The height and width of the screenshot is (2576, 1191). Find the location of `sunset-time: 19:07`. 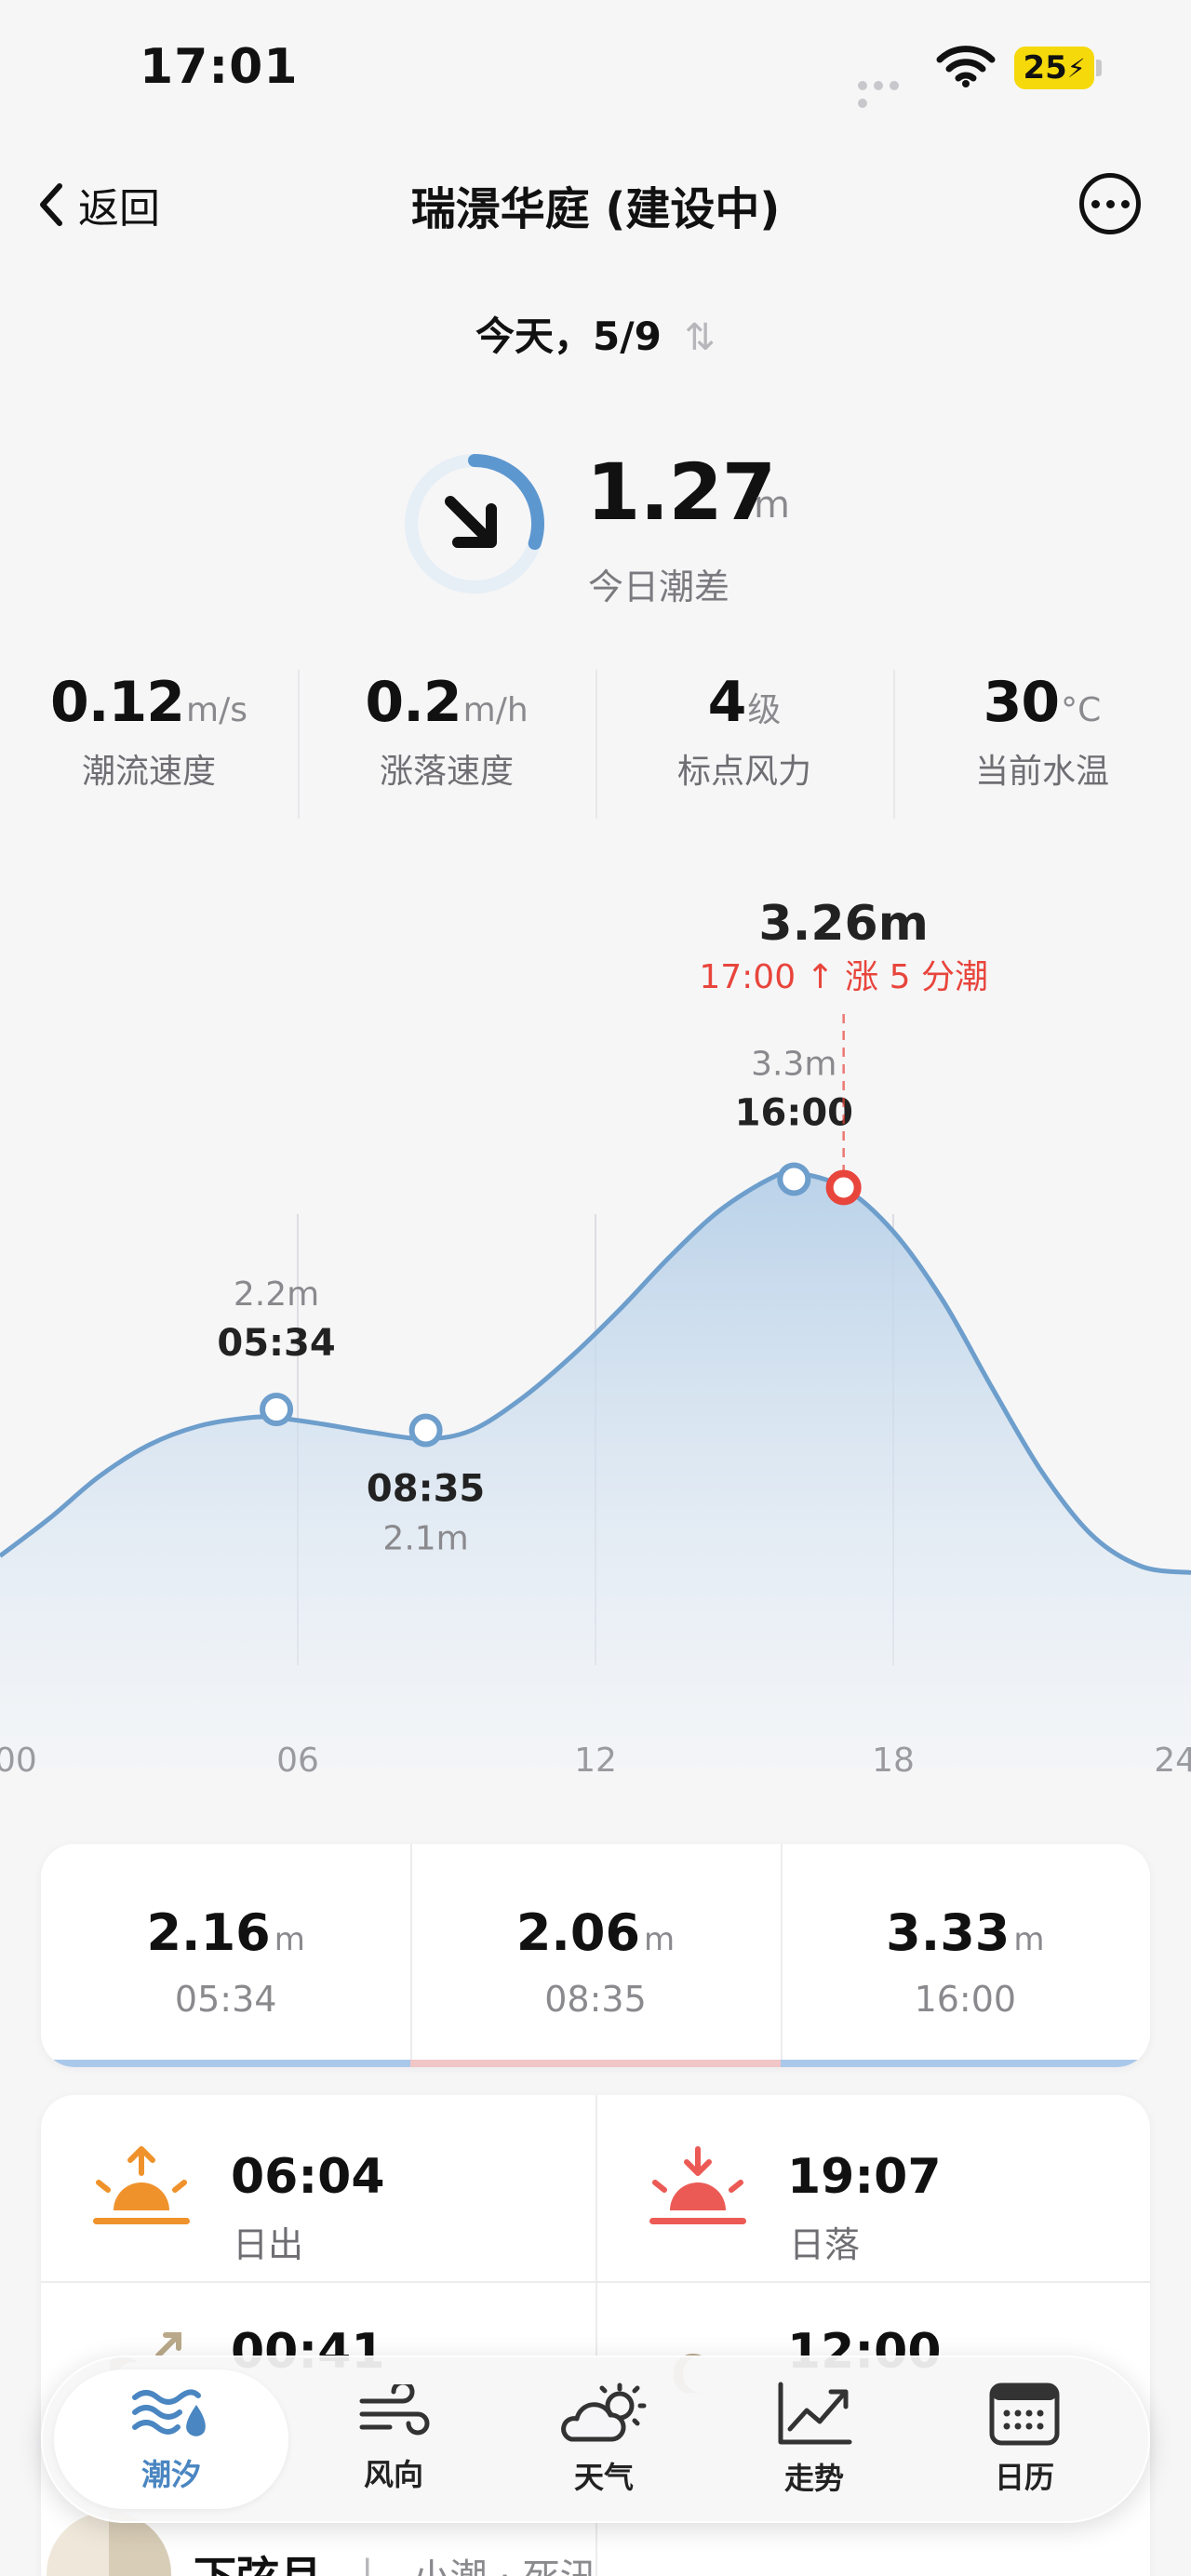

sunset-time: 19:07 is located at coordinates (864, 2177).